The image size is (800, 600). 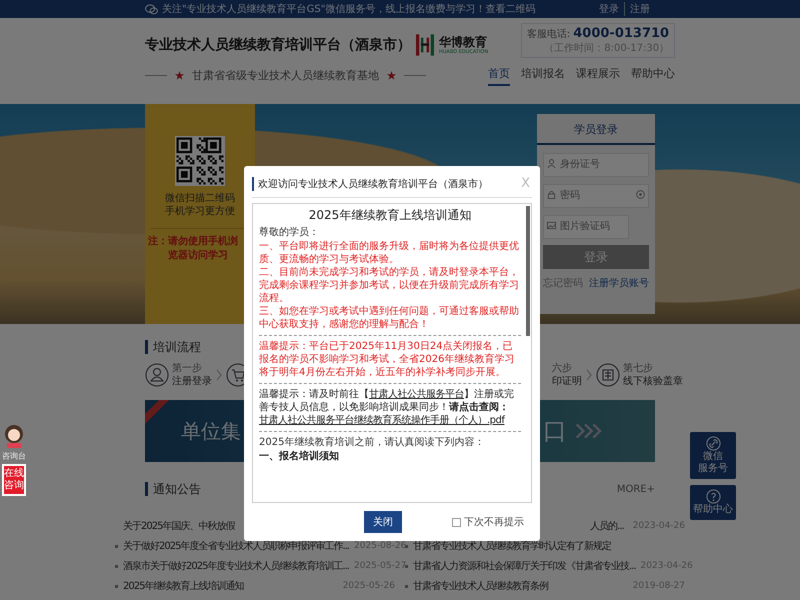 What do you see at coordinates (551, 194) in the screenshot?
I see `lock-icon` at bounding box center [551, 194].